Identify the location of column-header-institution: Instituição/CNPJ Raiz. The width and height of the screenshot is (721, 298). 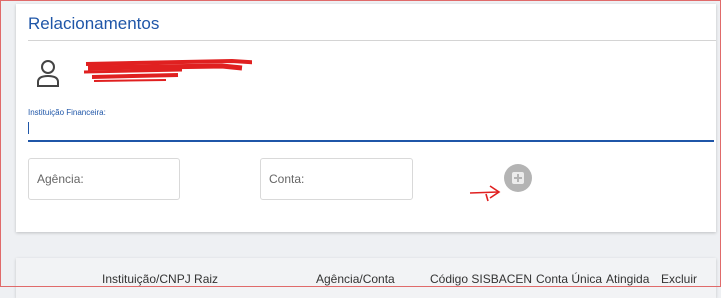
(160, 279).